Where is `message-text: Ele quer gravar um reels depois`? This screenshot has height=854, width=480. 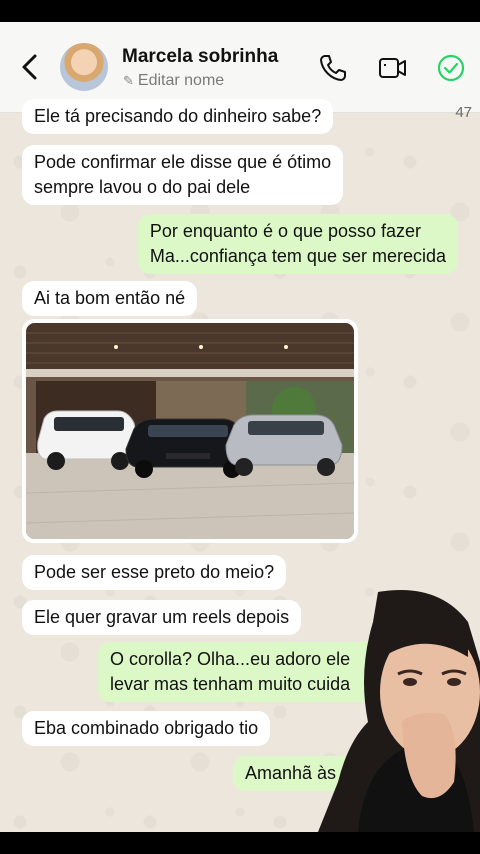
message-text: Ele quer gravar um reels depois is located at coordinates (162, 617).